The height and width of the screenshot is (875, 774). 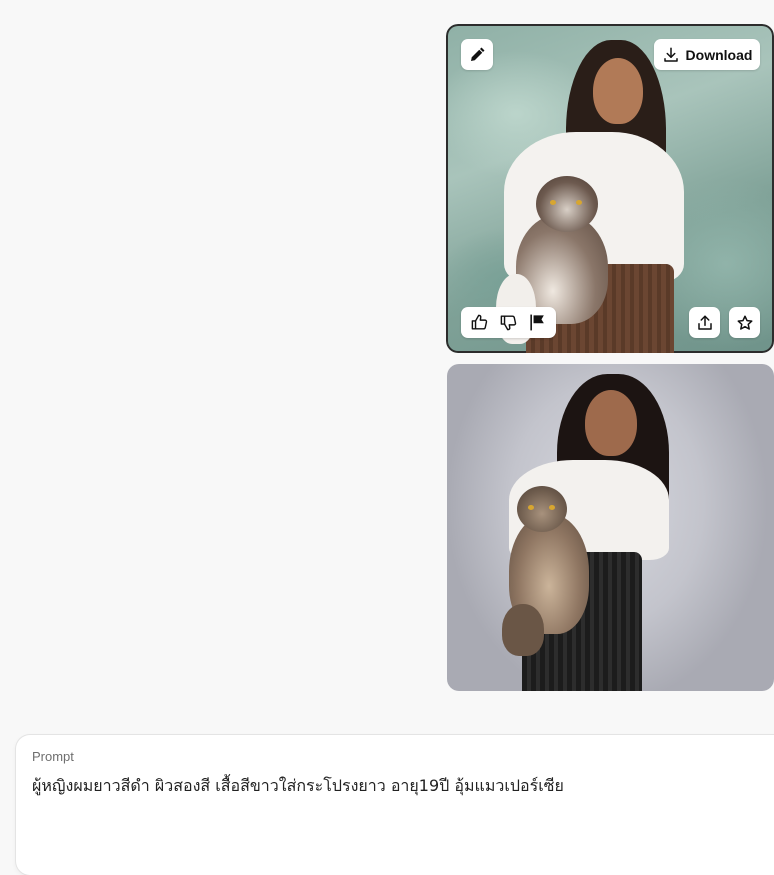 I want to click on pencil-icon, so click(x=478, y=54).